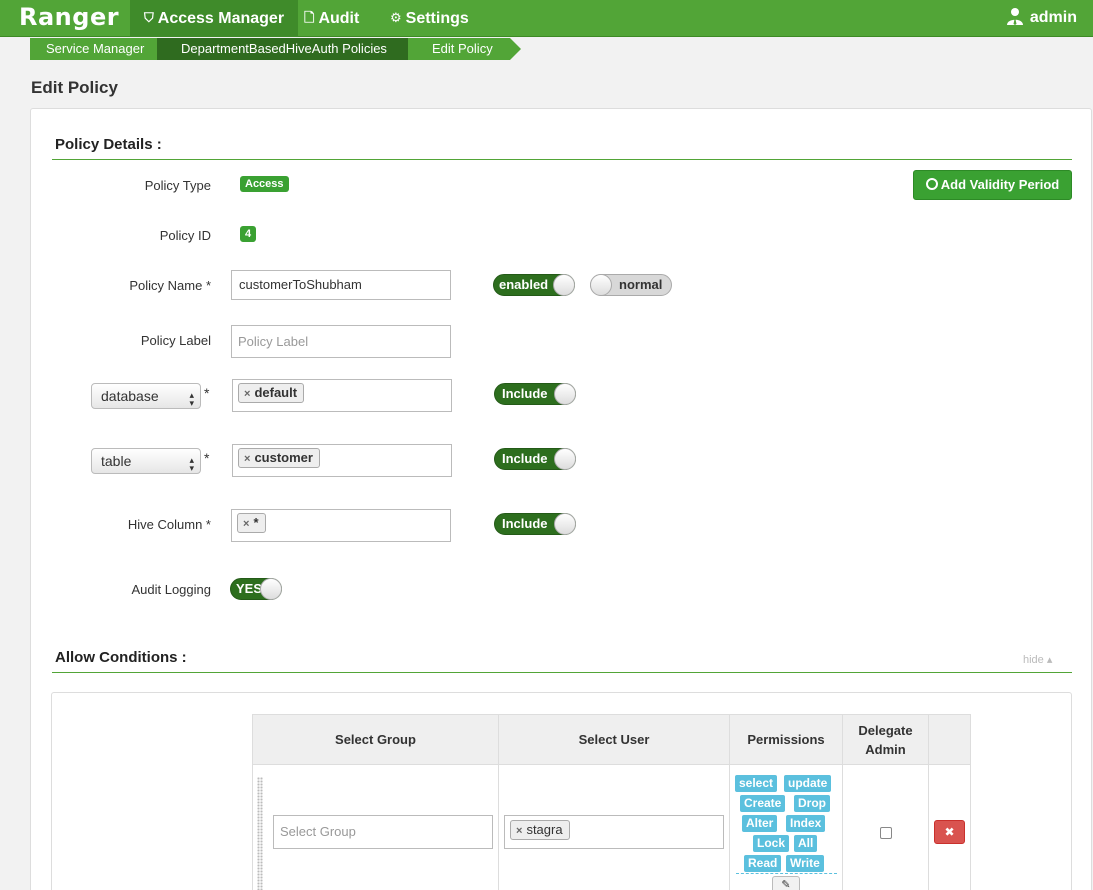 The height and width of the screenshot is (890, 1093). What do you see at coordinates (375, 739) in the screenshot?
I see `col-select-group: Select Group` at bounding box center [375, 739].